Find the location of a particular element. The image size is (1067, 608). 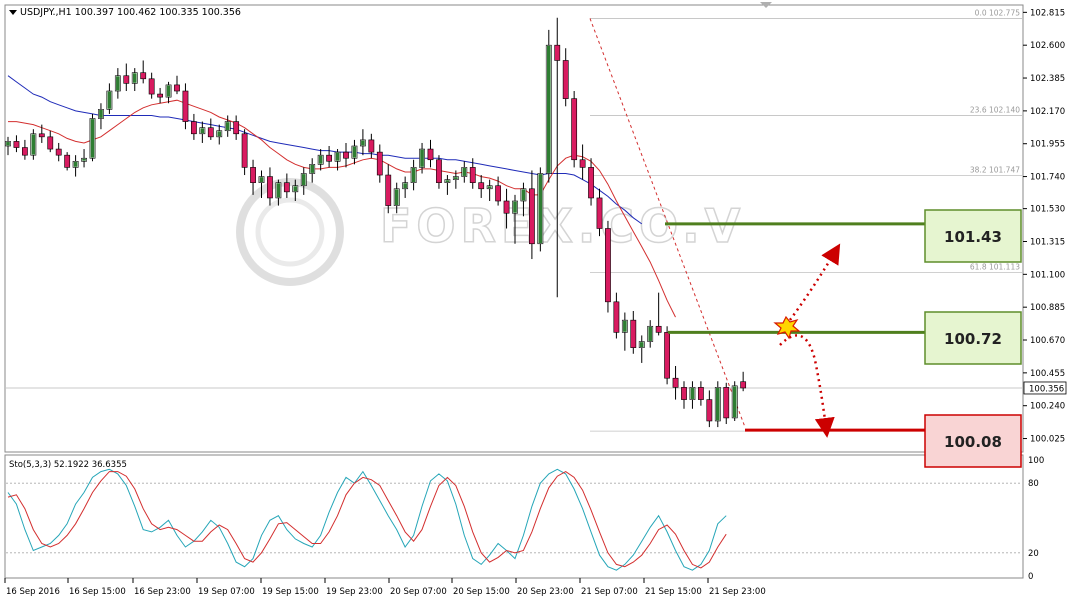

current-price-label: 100.356 is located at coordinates (1046, 389).